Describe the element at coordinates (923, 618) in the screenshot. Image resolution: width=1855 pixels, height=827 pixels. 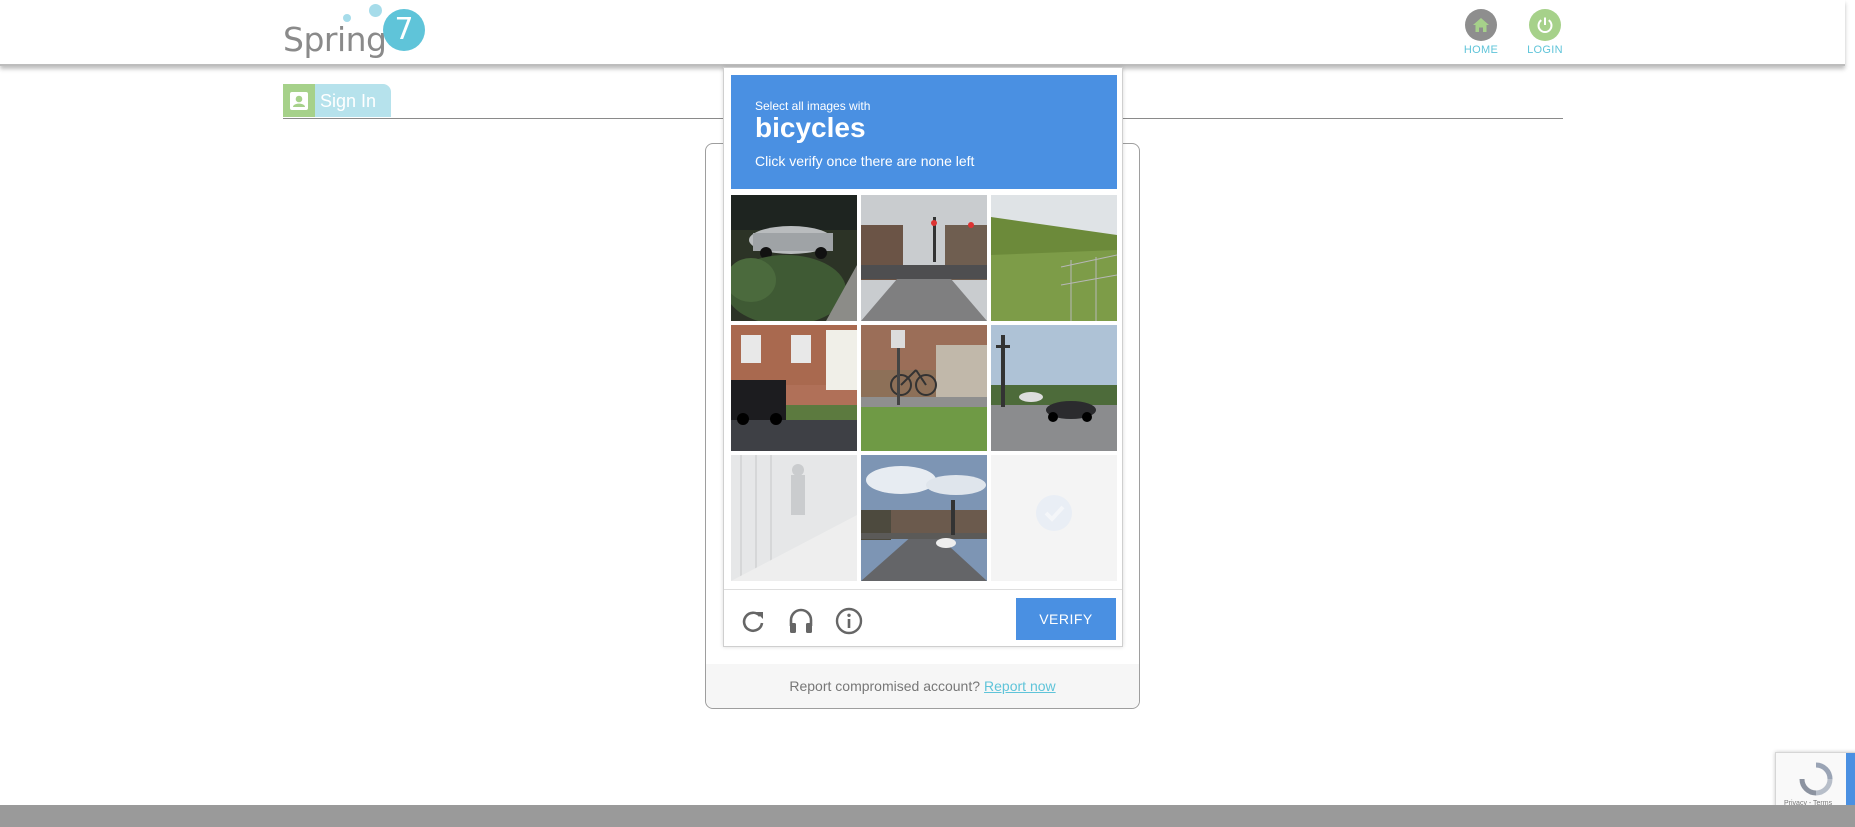
I see `captcha-controls: VERIFY` at that location.